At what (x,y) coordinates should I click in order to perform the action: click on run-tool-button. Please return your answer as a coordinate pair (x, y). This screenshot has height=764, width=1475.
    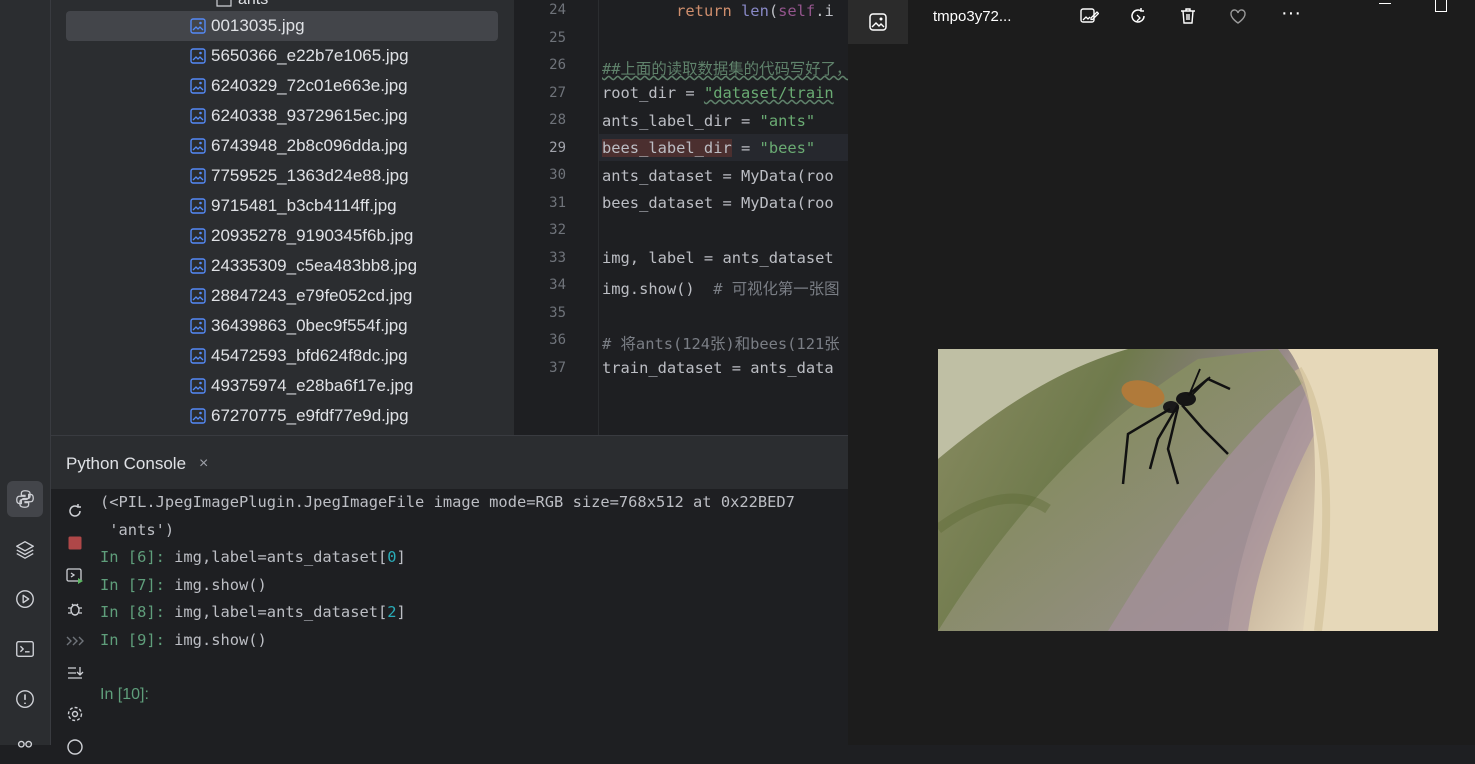
    Looking at the image, I should click on (25, 599).